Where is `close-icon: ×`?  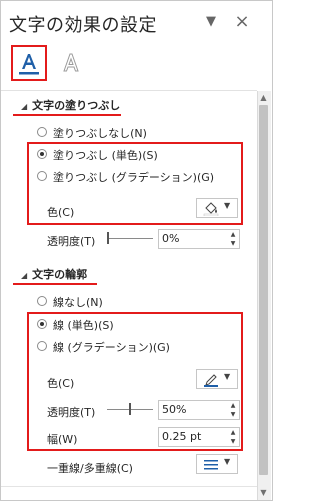
close-icon: × is located at coordinates (242, 21).